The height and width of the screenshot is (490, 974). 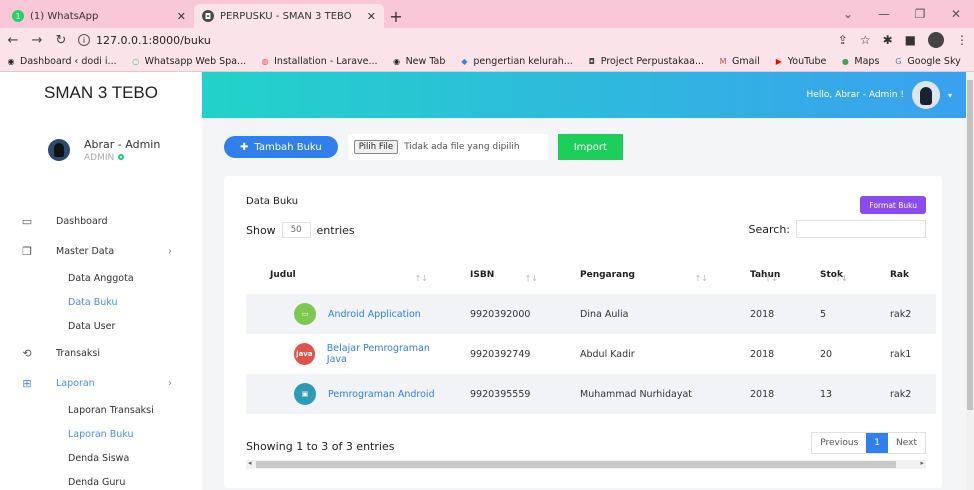 I want to click on column-header-tahun: Tahun ↑↓, so click(x=761, y=275).